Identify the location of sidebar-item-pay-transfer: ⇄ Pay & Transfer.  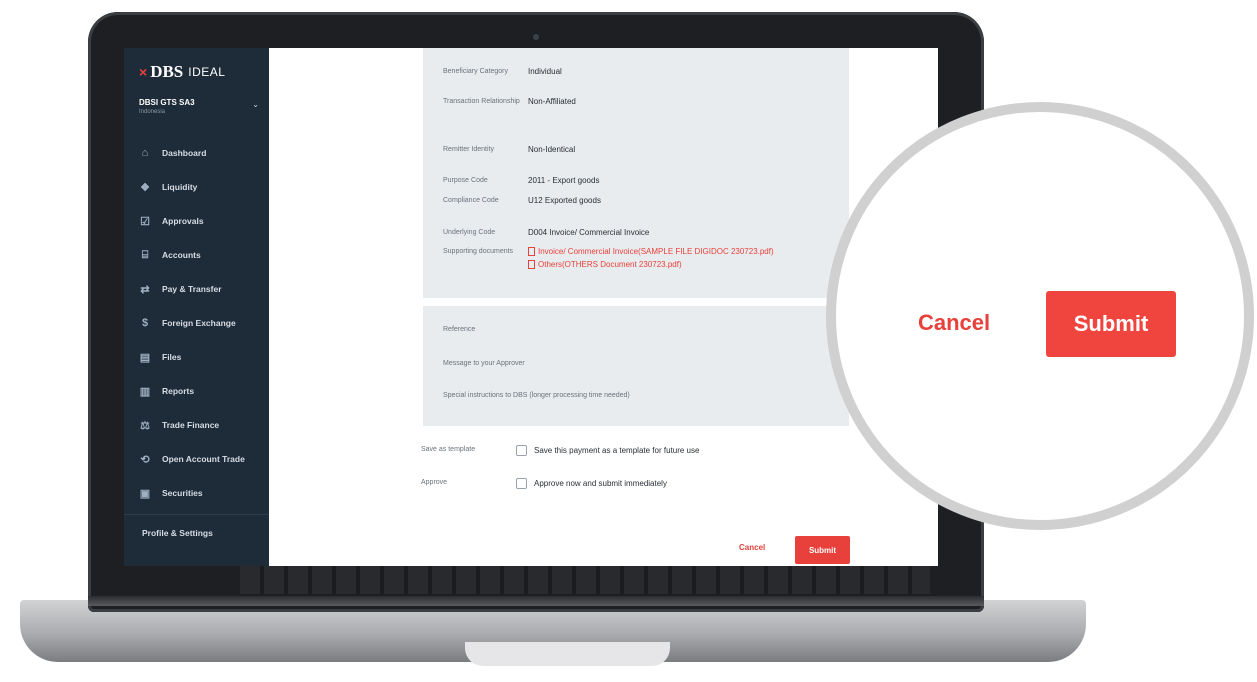
(196, 289).